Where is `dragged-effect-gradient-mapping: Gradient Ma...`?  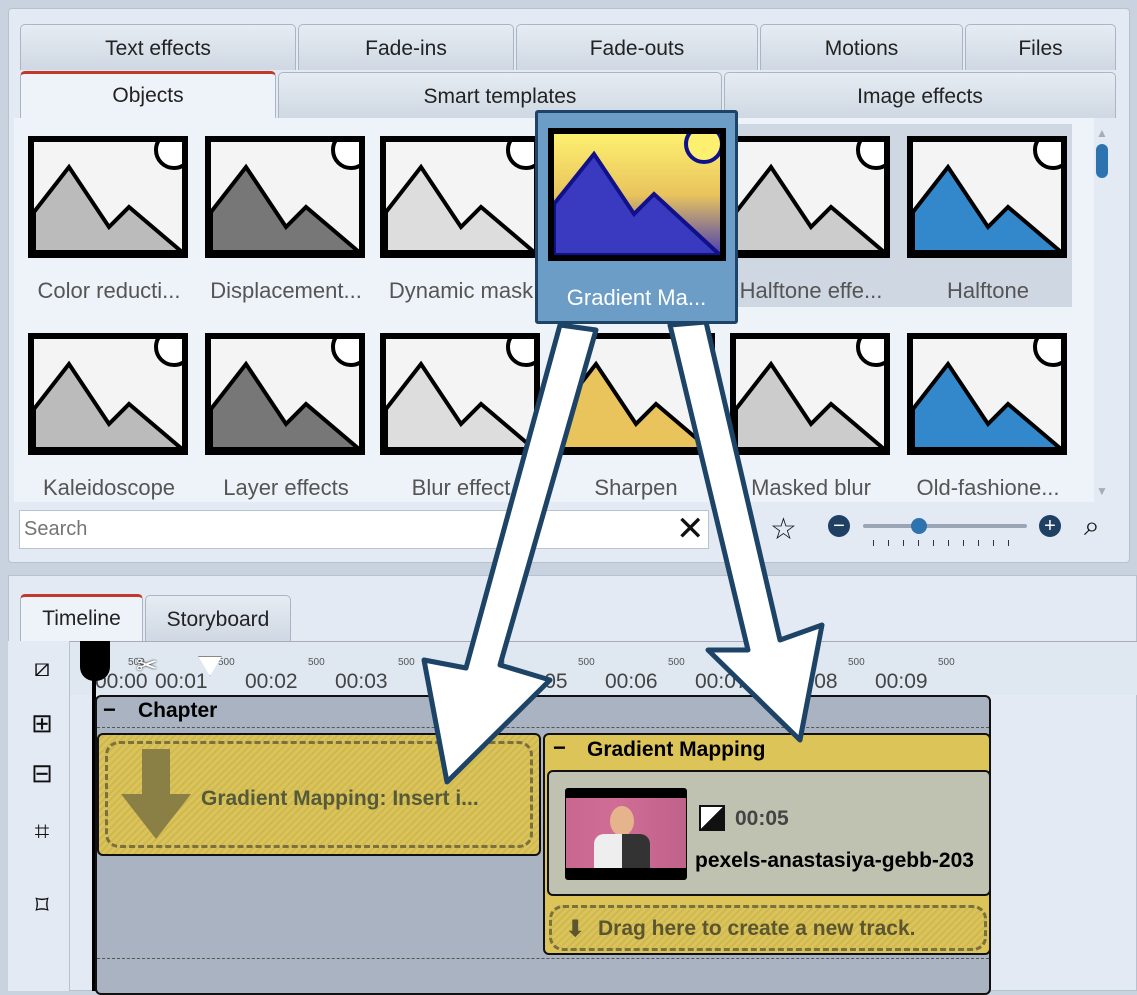
dragged-effect-gradient-mapping: Gradient Ma... is located at coordinates (636, 217).